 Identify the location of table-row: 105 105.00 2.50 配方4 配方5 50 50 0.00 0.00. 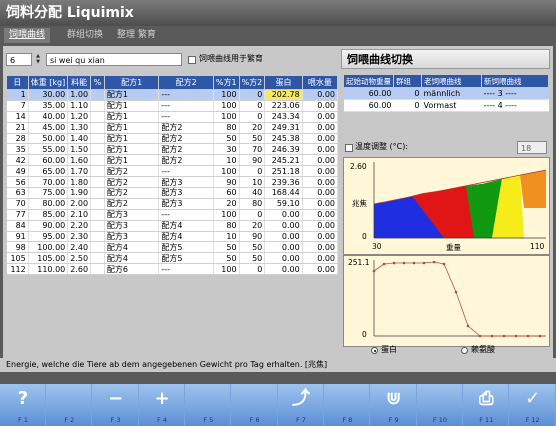
(172, 258).